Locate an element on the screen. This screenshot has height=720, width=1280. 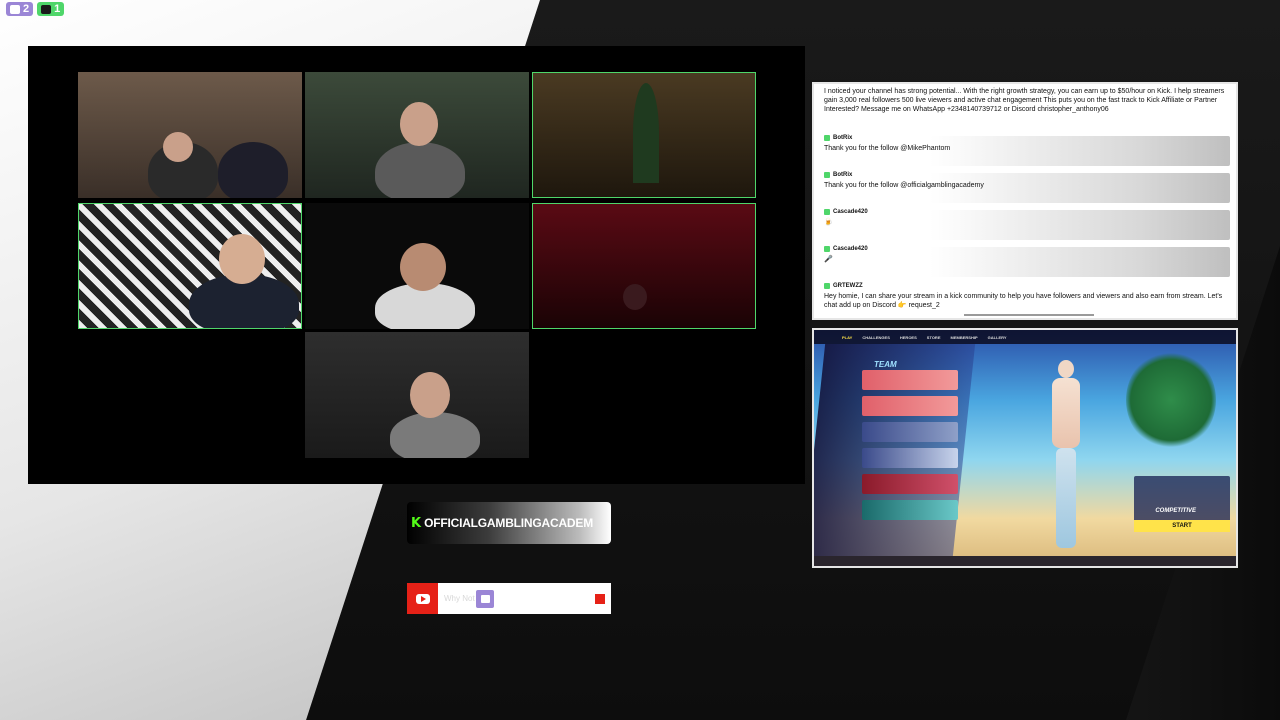
palm-tree-graphic is located at coordinates (1171, 400).